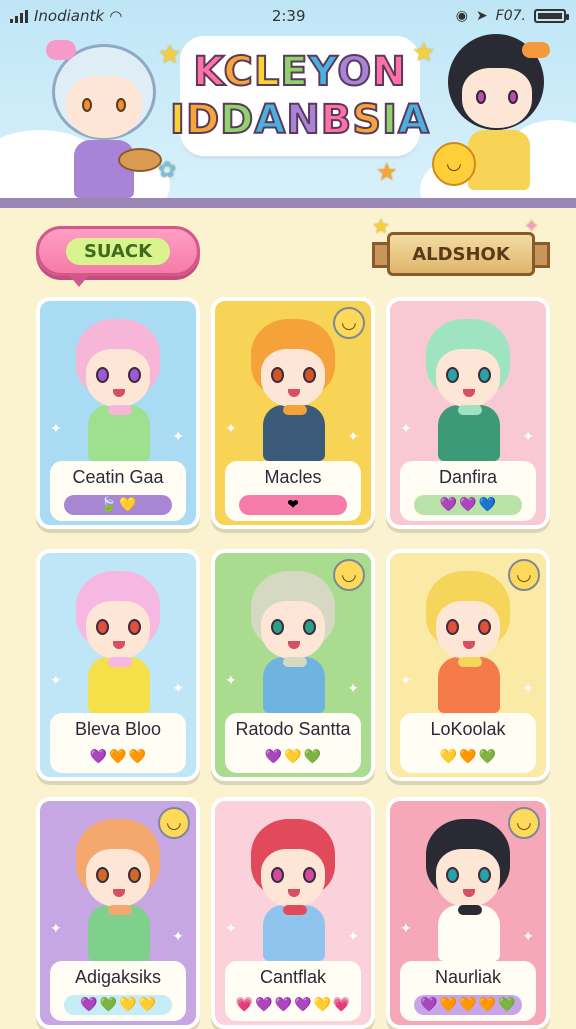 This screenshot has width=576, height=1029. Describe the element at coordinates (288, 16) in the screenshot. I see `status-bar: Inodiantk ◠ 2:39 ◉ ➤ F07.` at that location.